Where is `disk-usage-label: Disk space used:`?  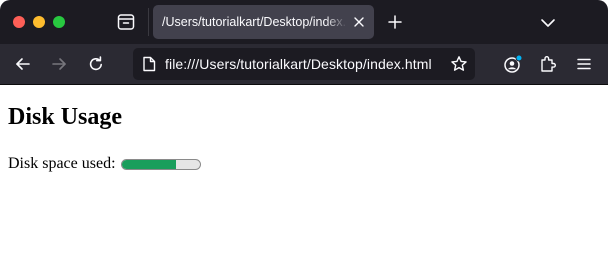
disk-usage-label: Disk space used: is located at coordinates (62, 163).